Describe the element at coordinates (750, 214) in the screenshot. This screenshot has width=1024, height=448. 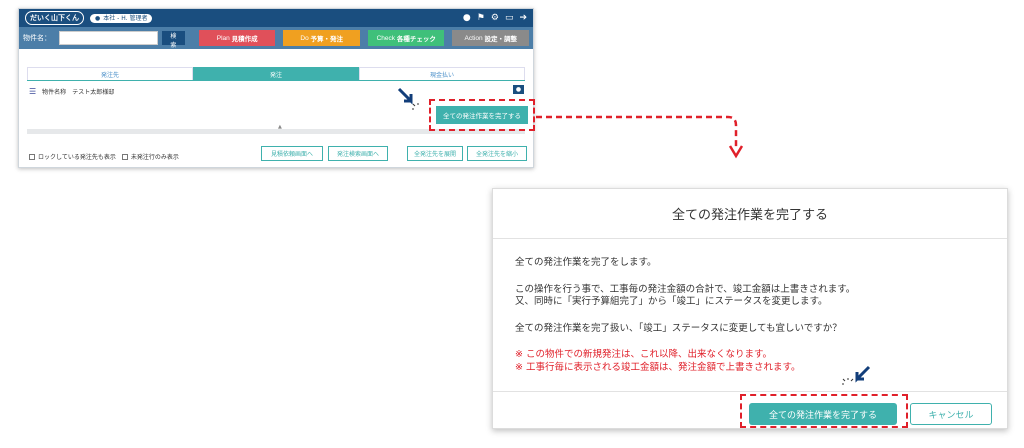
I see `dialog-title: 全ての発注作業を完了する` at that location.